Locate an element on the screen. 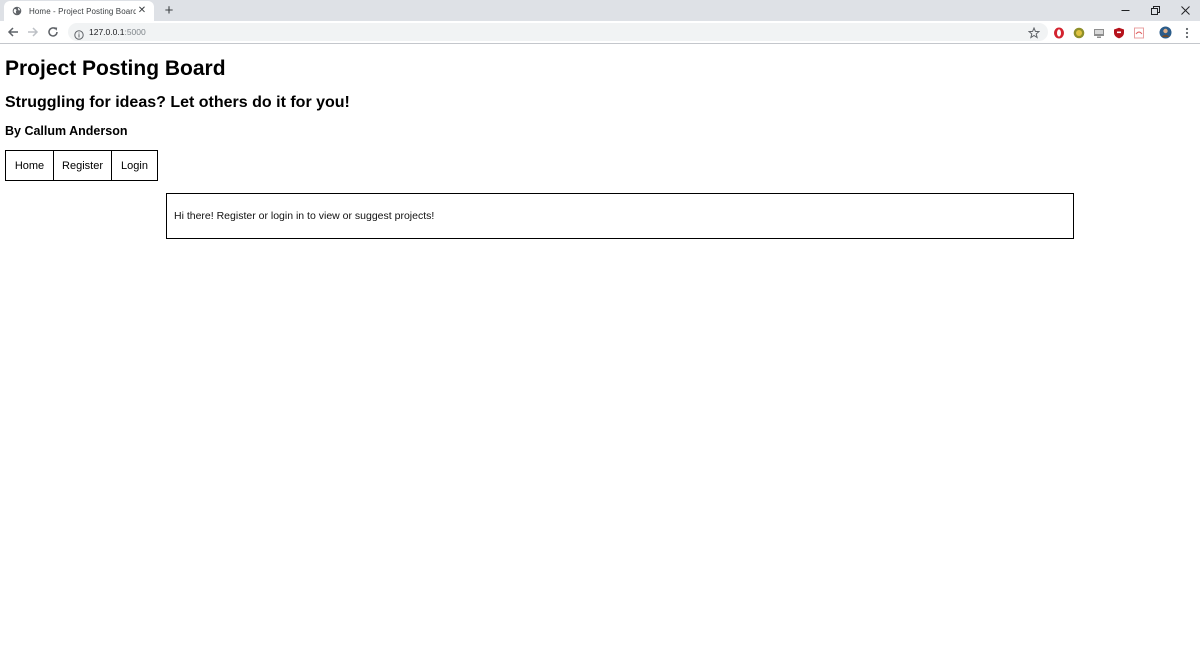 Image resolution: width=1200 pixels, height=650 pixels. arrow-left-icon is located at coordinates (12, 32).